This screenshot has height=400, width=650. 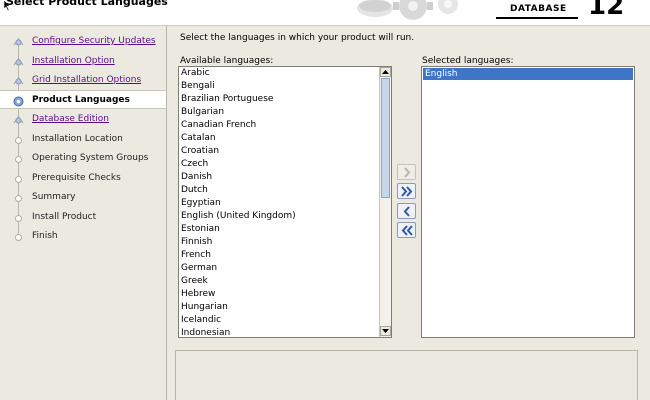 I want to click on list-item: Danish, so click(x=279, y=177).